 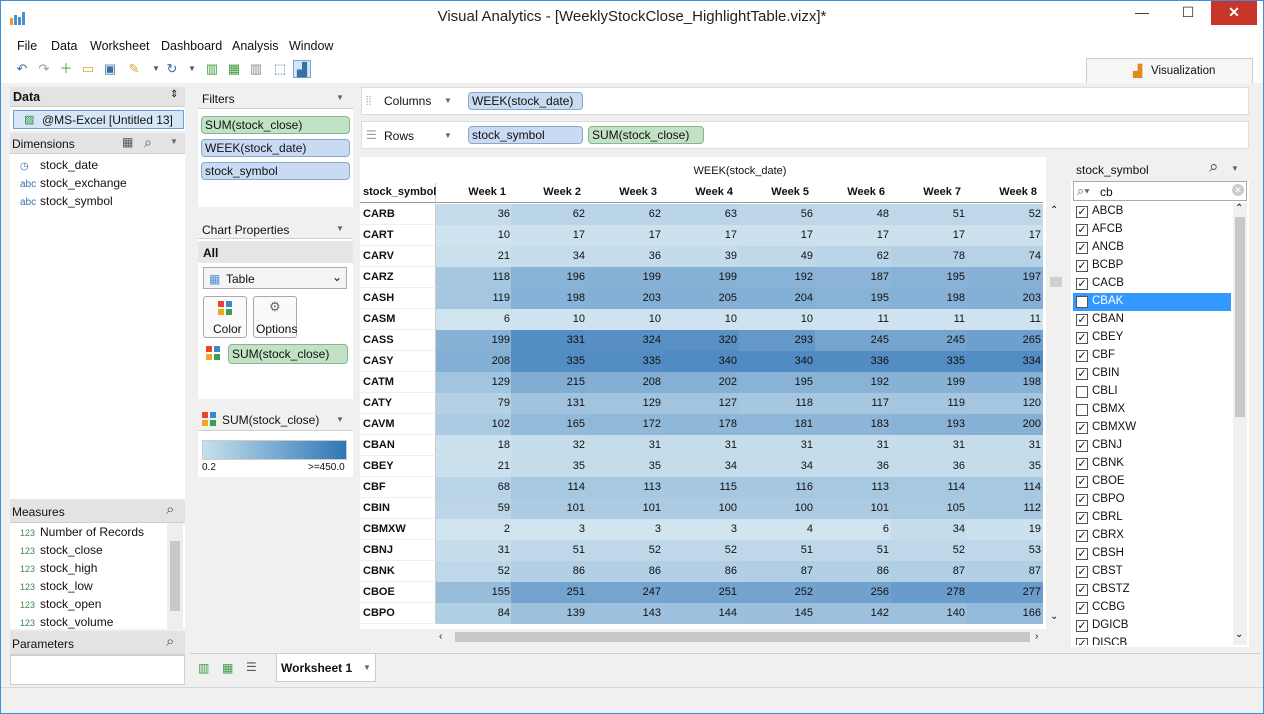 What do you see at coordinates (929, 403) in the screenshot?
I see `table-cell: 119` at bounding box center [929, 403].